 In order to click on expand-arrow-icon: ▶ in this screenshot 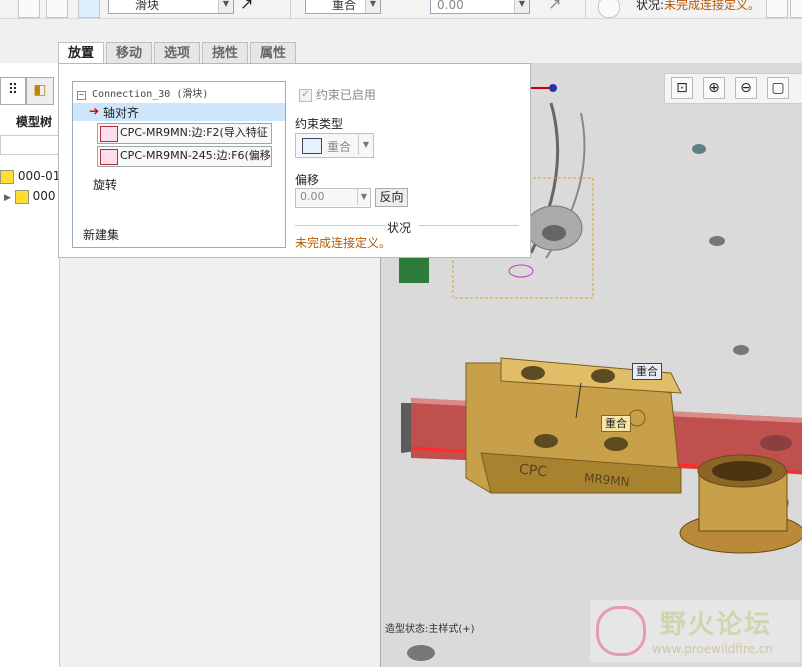, I will do `click(7, 198)`.